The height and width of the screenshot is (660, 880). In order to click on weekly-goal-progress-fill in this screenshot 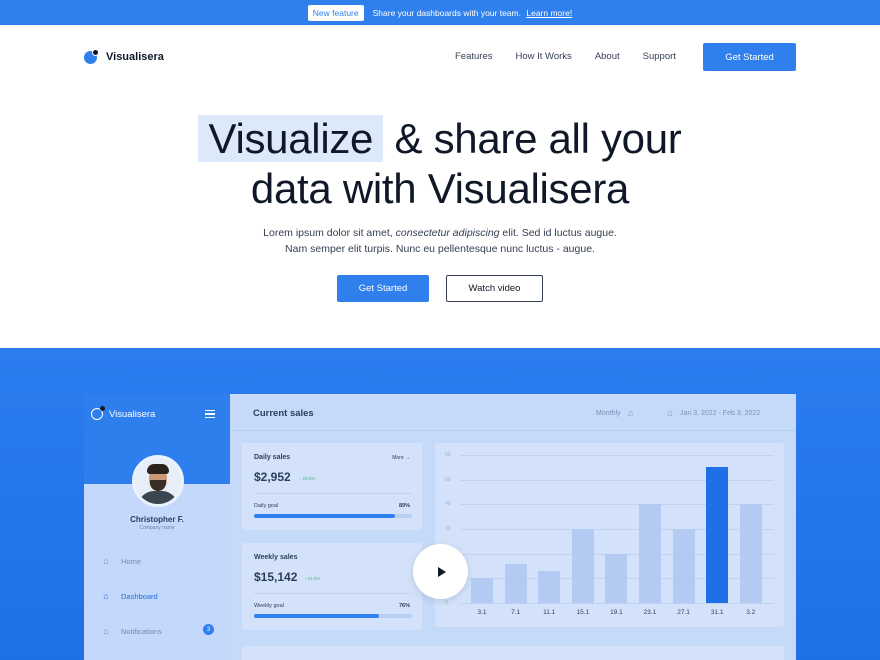, I will do `click(316, 616)`.